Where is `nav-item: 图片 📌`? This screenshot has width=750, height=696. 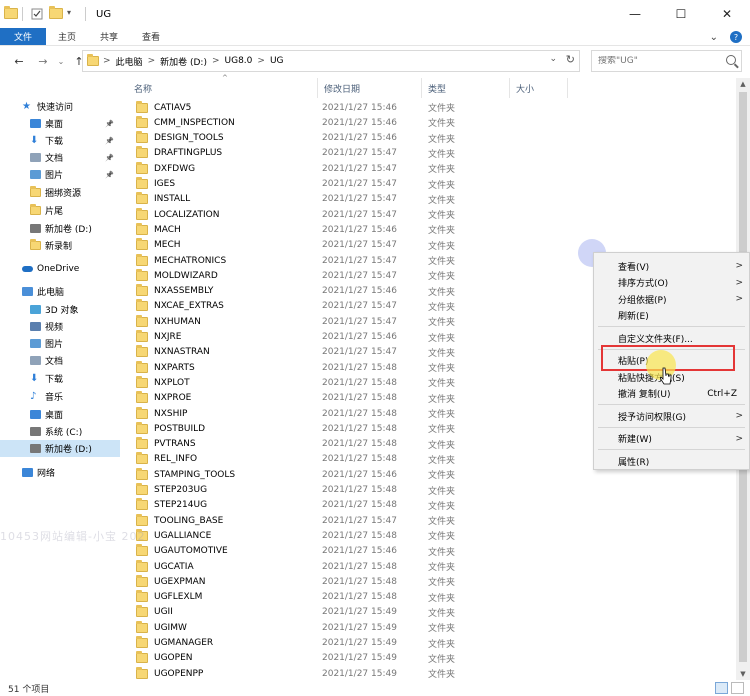
nav-item: 图片 📌 is located at coordinates (60, 174).